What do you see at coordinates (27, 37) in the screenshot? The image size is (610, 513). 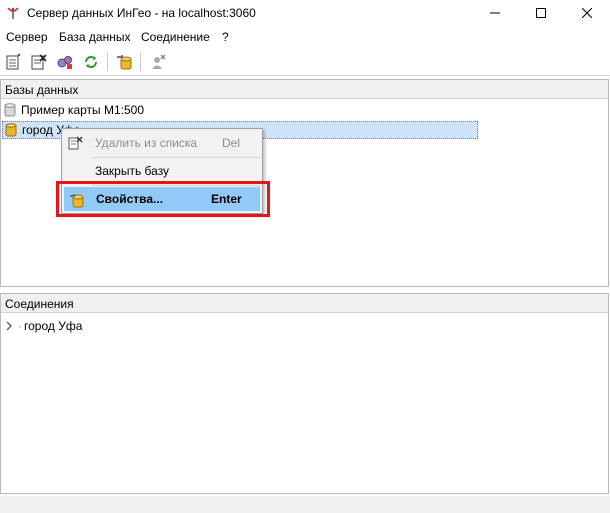 I see `menu-server: Сервер` at bounding box center [27, 37].